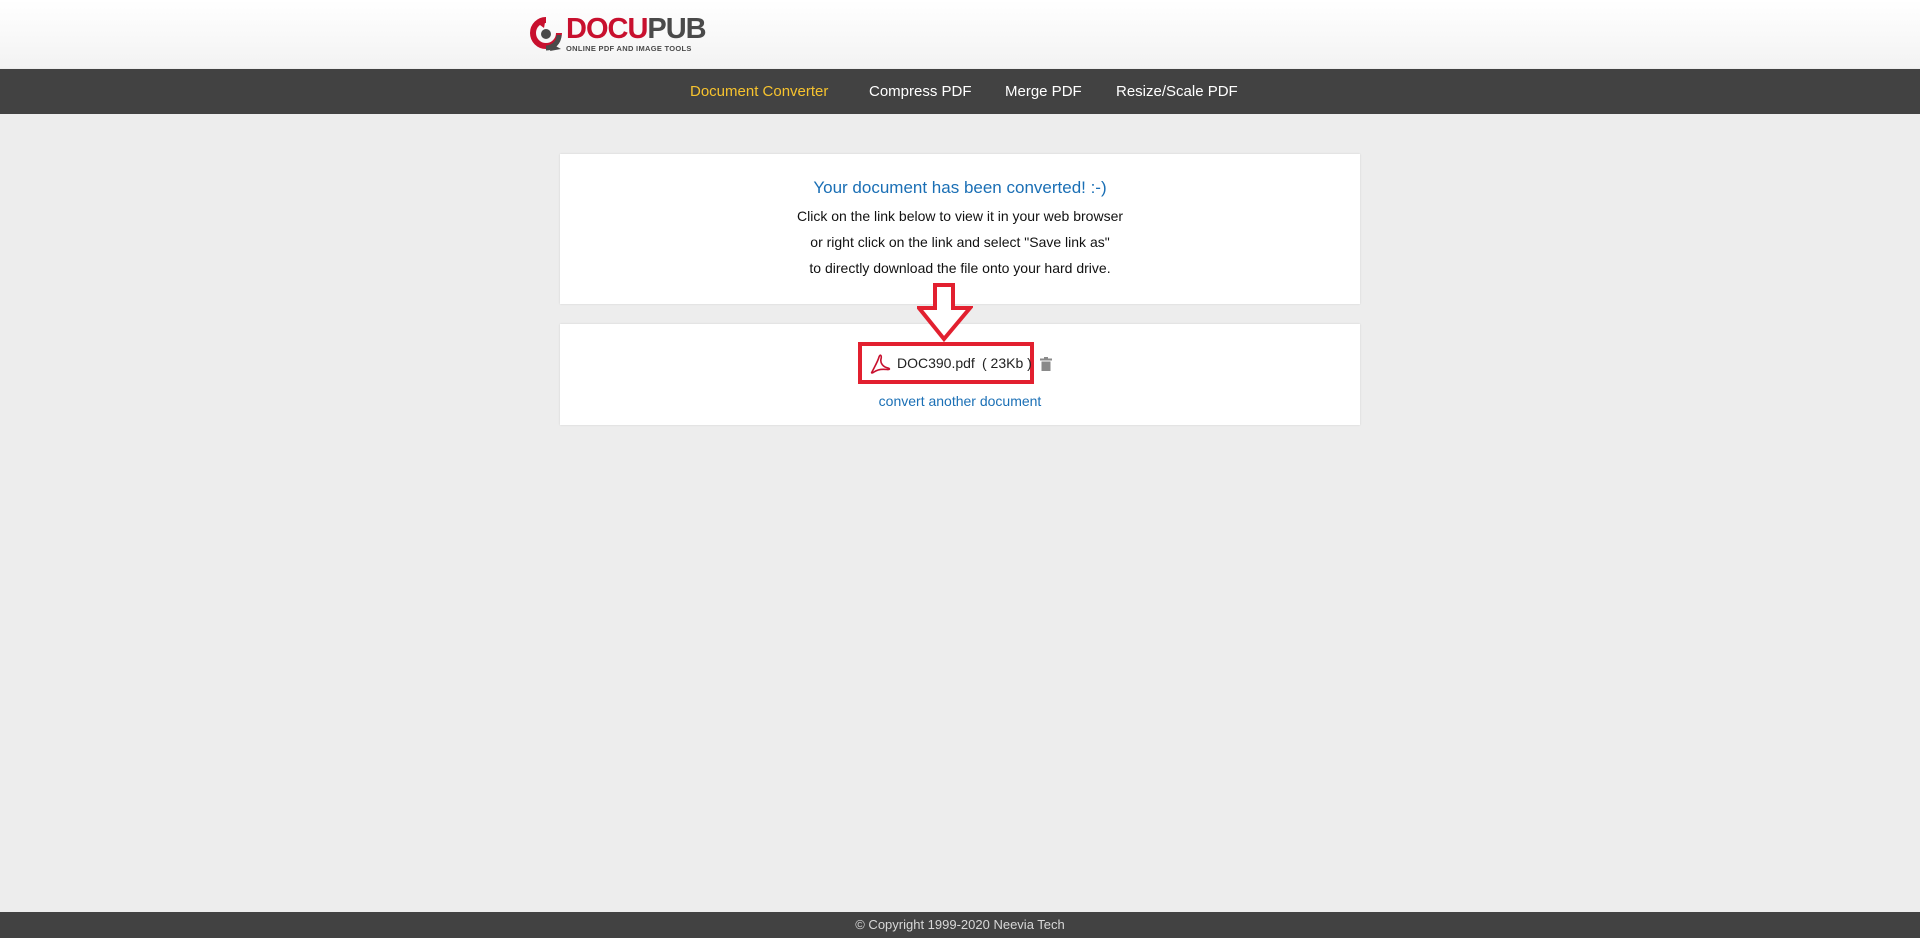 Image resolution: width=1920 pixels, height=938 pixels. What do you see at coordinates (1007, 363) in the screenshot?
I see `file-size: ( 23Kb )` at bounding box center [1007, 363].